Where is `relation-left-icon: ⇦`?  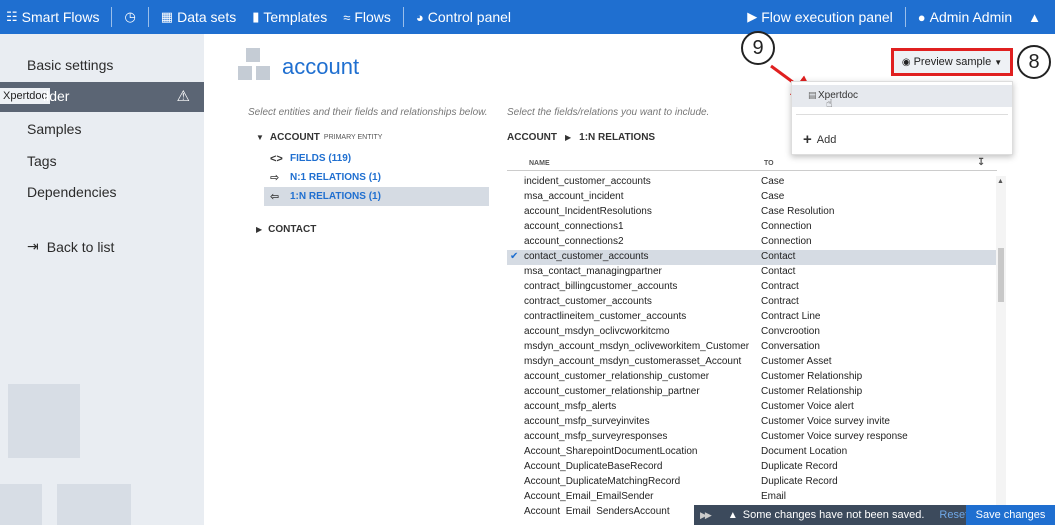
relation-left-icon: ⇦ is located at coordinates (275, 197).